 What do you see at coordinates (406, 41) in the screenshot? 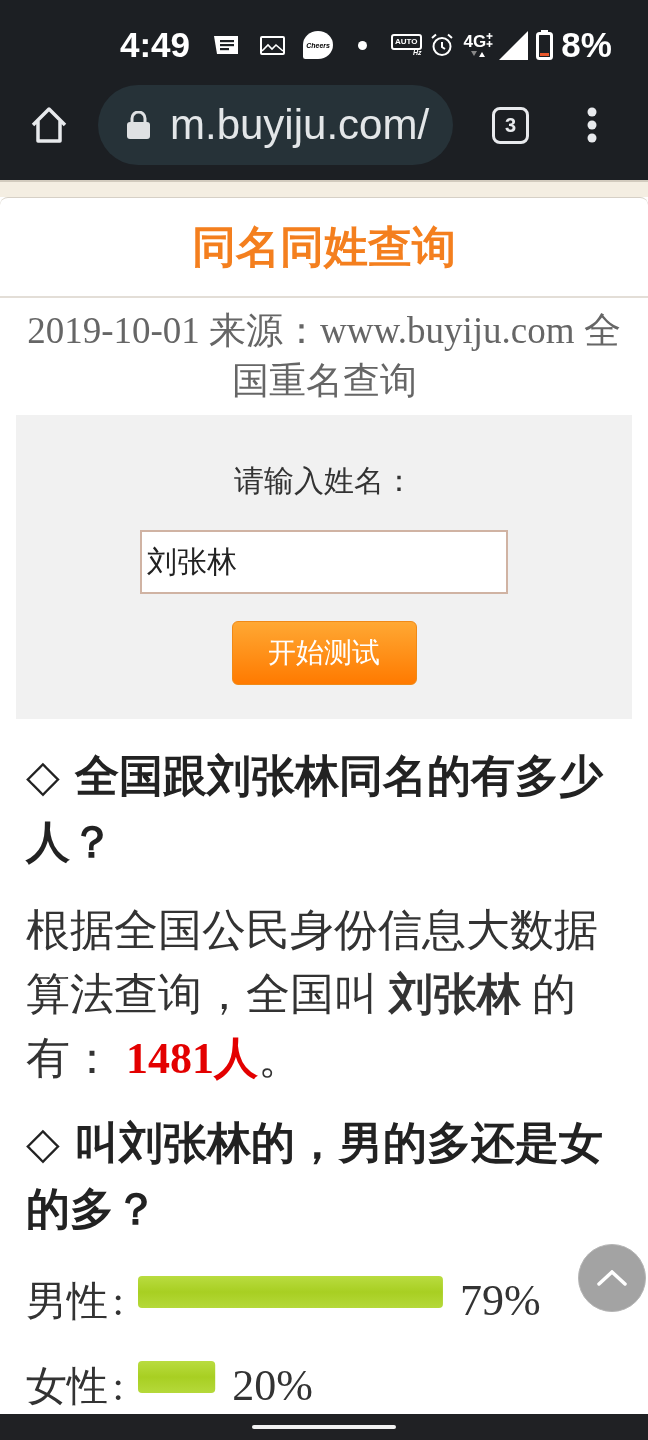
I see `refresh-mode-label: AUTO` at bounding box center [406, 41].